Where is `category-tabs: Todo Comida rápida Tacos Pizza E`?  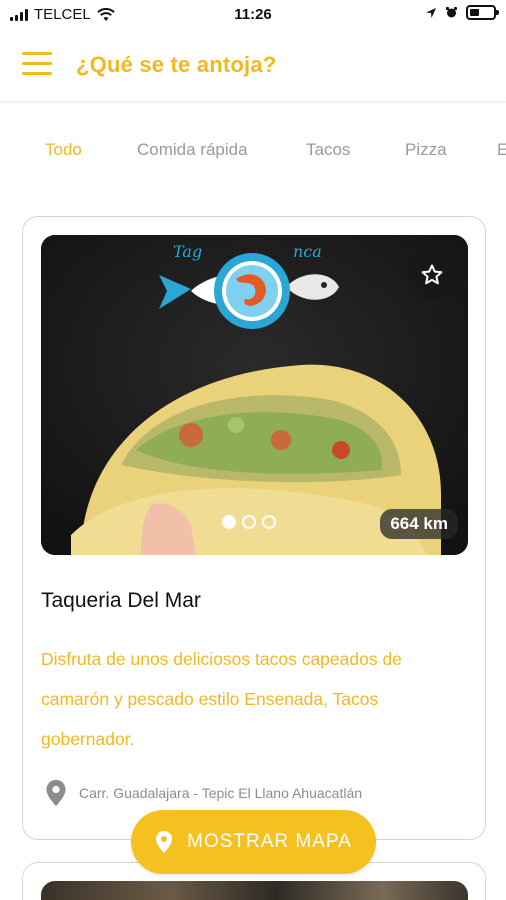
category-tabs: Todo Comida rápida Tacos Pizza E is located at coordinates (253, 153).